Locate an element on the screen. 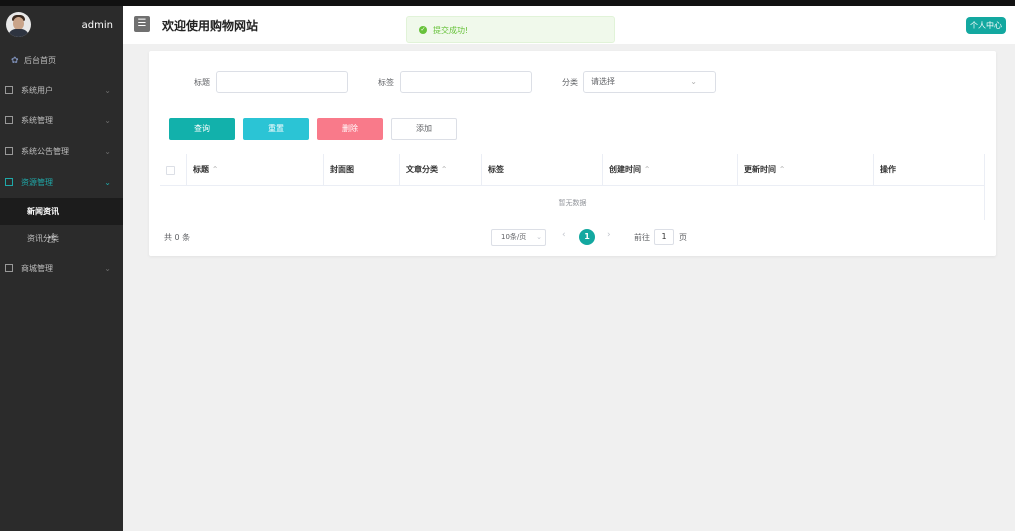  sidebar-item-label: 系统管理 is located at coordinates (37, 120).